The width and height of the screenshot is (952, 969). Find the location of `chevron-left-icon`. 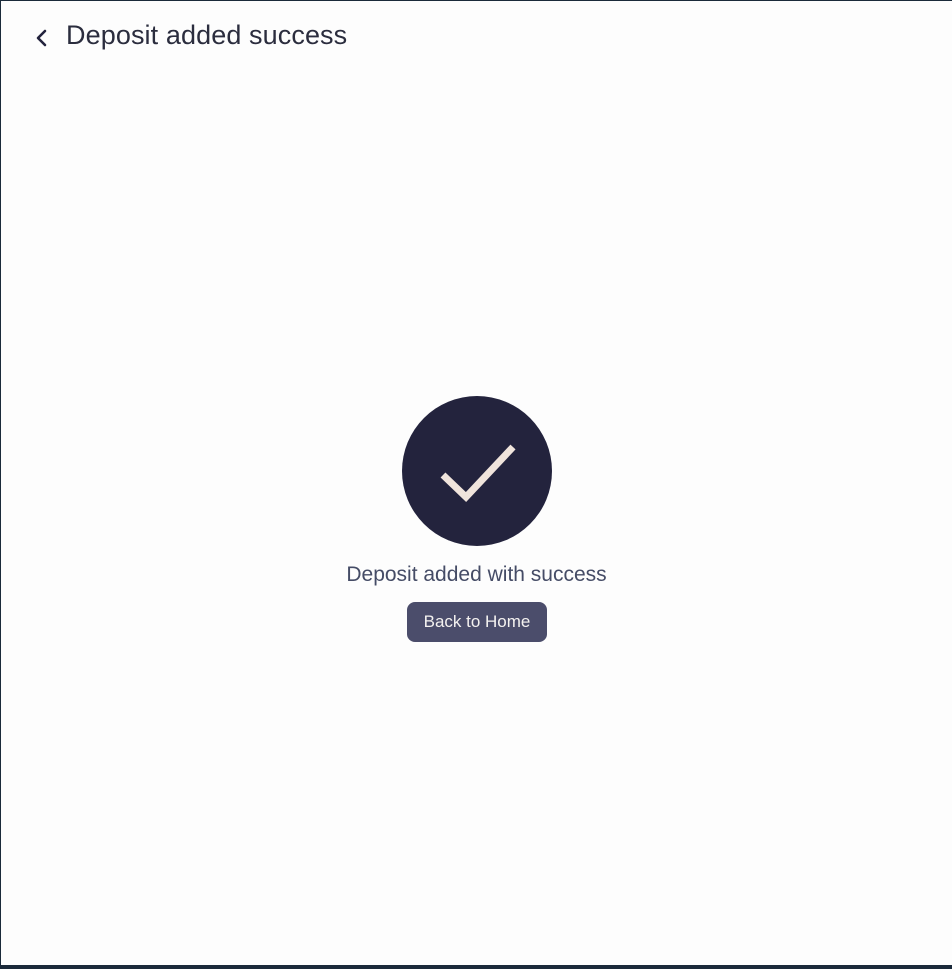

chevron-left-icon is located at coordinates (41, 38).